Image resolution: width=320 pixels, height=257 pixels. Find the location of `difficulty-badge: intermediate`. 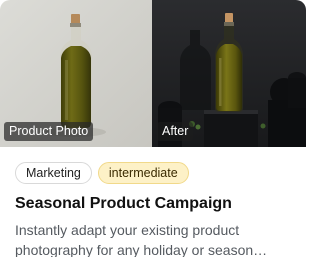

difficulty-badge: intermediate is located at coordinates (143, 173).